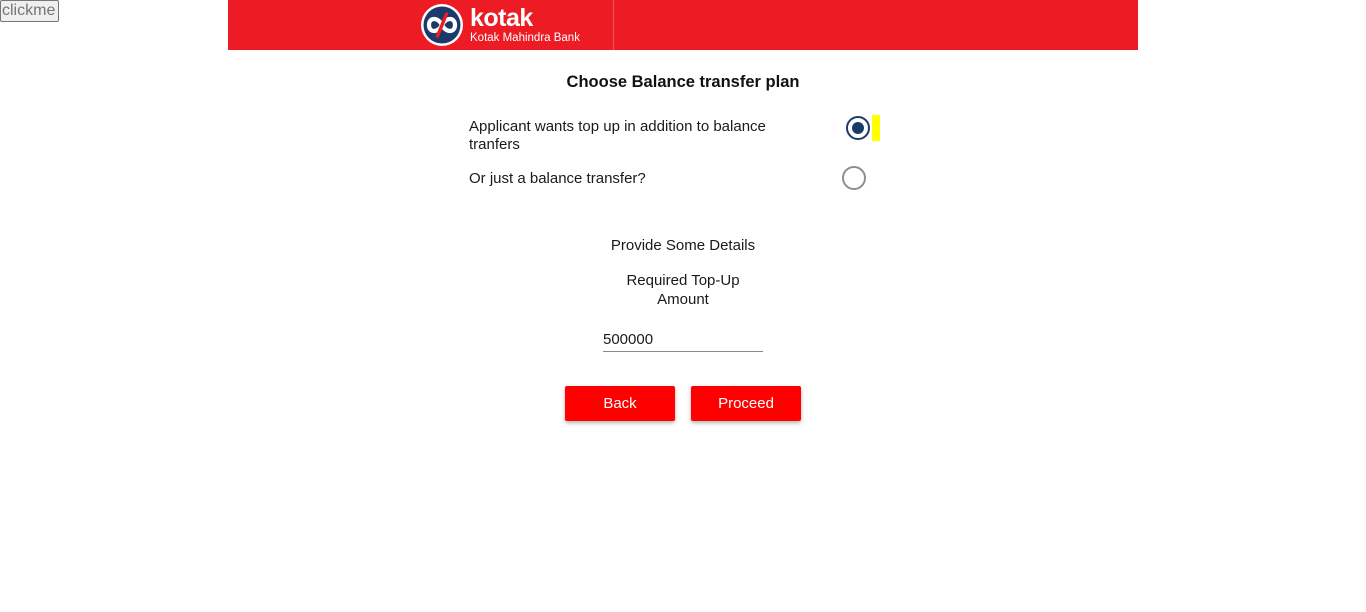 The width and height of the screenshot is (1366, 612). What do you see at coordinates (525, 37) in the screenshot?
I see `brand-subtitle: Kotak Mahindra Bank` at bounding box center [525, 37].